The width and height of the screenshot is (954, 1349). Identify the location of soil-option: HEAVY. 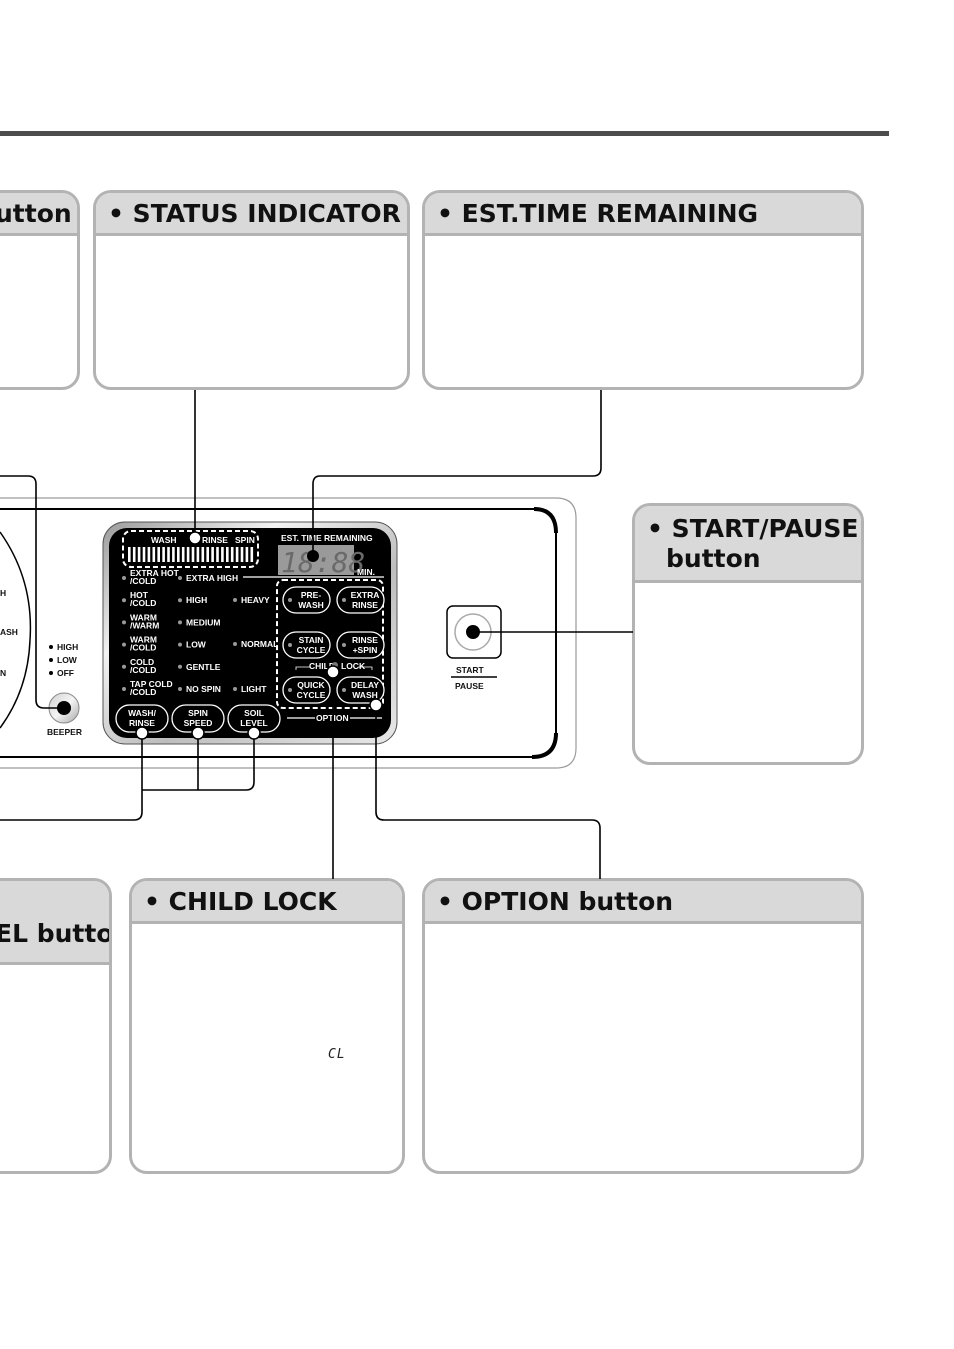
(255, 600).